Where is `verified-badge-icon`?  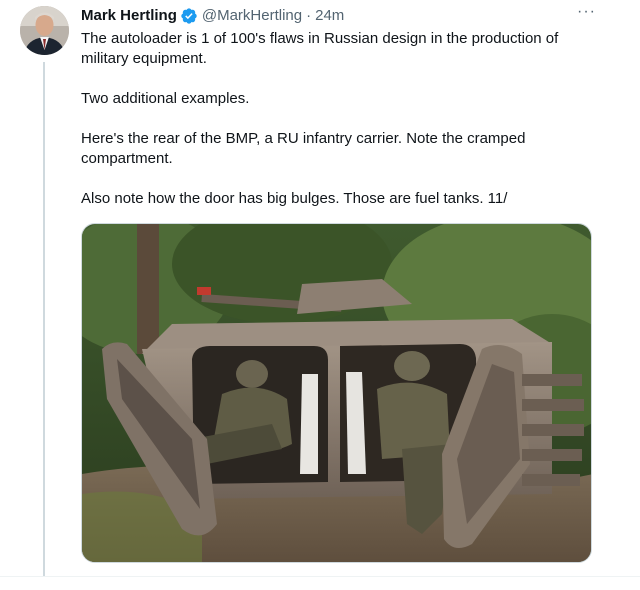 verified-badge-icon is located at coordinates (189, 16).